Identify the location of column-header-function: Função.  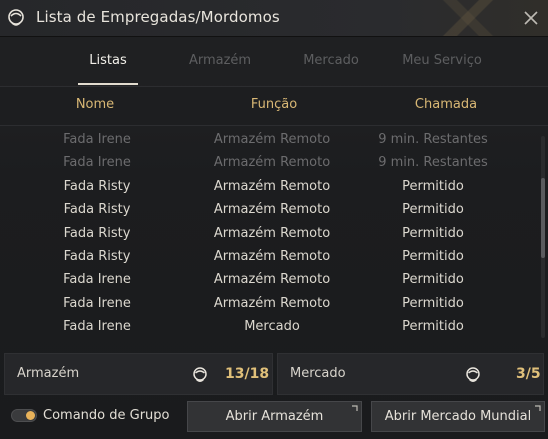
(274, 104).